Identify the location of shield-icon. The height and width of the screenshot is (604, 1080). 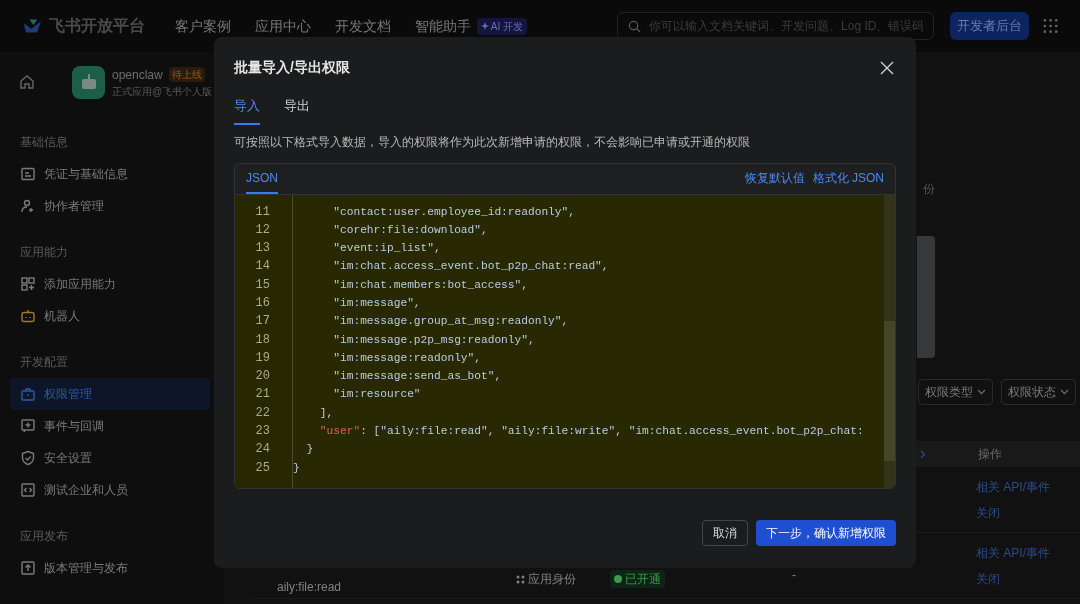
(28, 458).